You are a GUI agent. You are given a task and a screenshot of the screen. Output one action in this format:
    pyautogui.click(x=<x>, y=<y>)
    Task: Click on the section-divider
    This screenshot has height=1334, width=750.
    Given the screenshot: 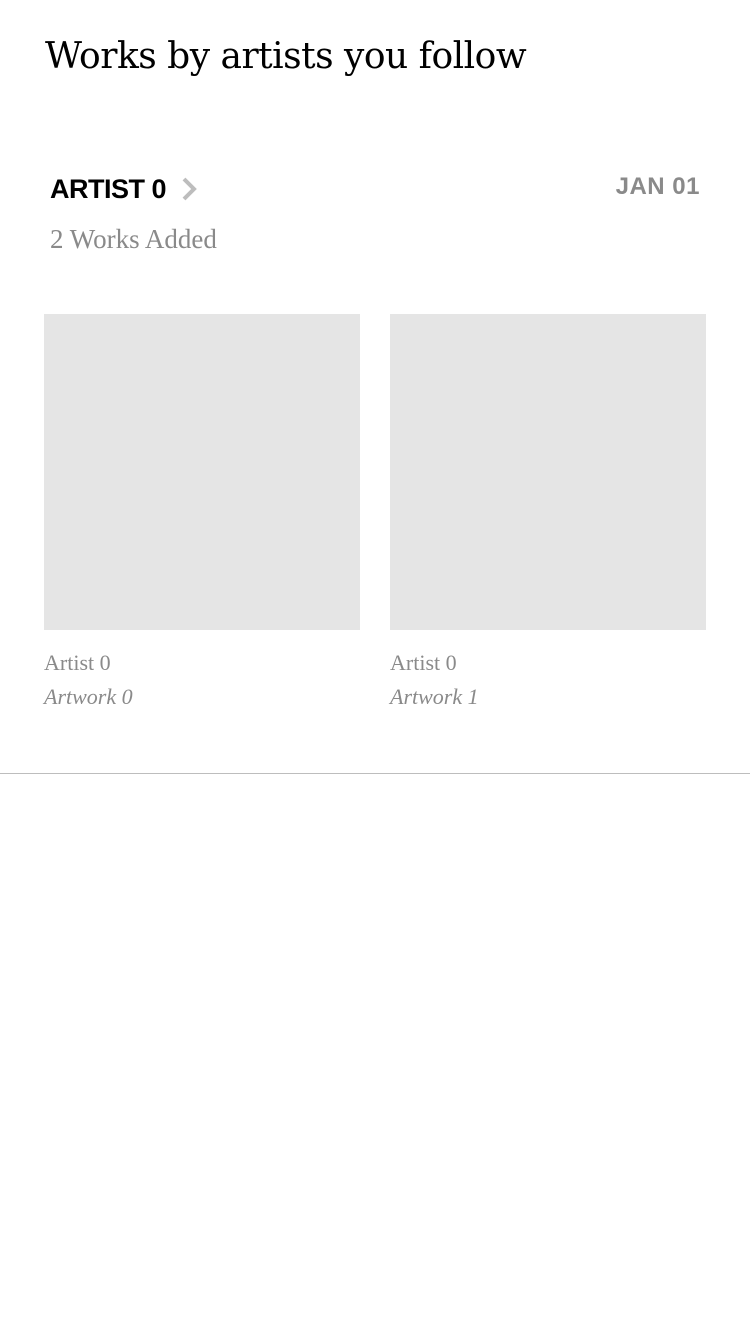 What is the action you would take?
    pyautogui.click(x=375, y=773)
    